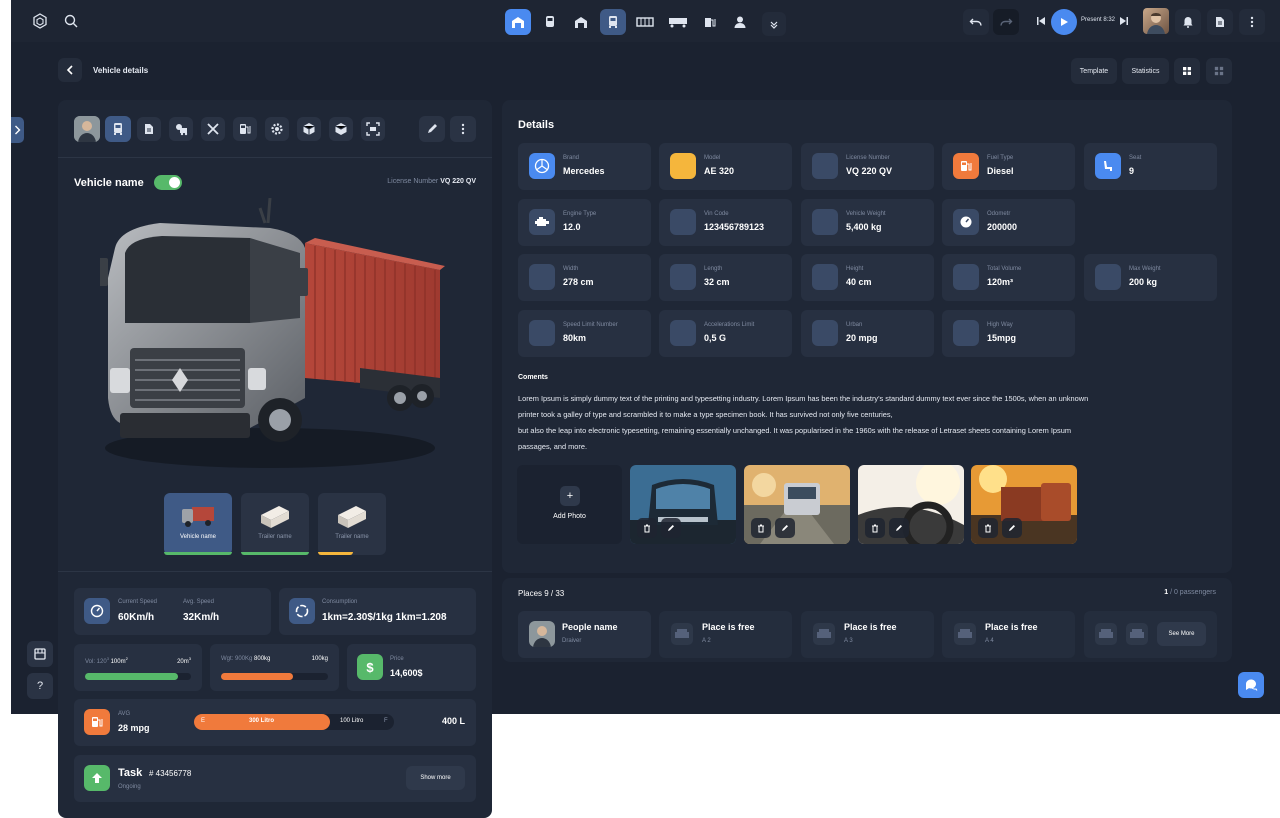  Describe the element at coordinates (683, 504) in the screenshot. I see `photo-bus` at that location.